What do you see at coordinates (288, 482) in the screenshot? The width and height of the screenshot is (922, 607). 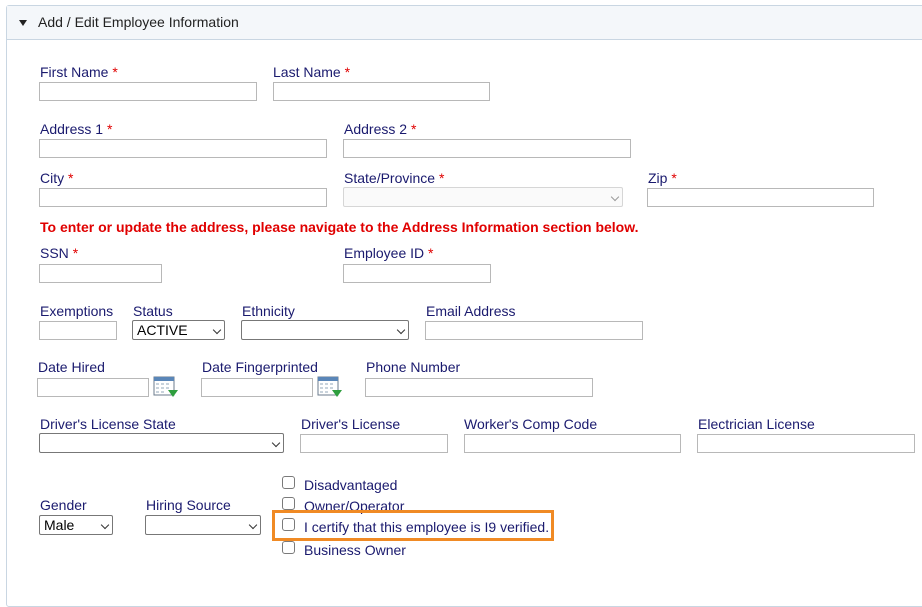 I see `disadvantaged-checkbox` at bounding box center [288, 482].